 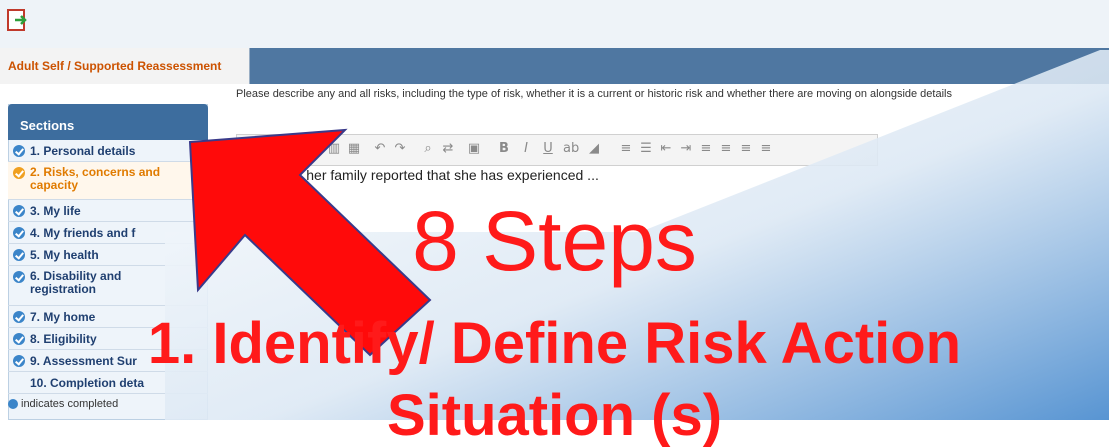 What do you see at coordinates (554, 415) in the screenshot?
I see `overlay-step-1-continued: Situation (s)` at bounding box center [554, 415].